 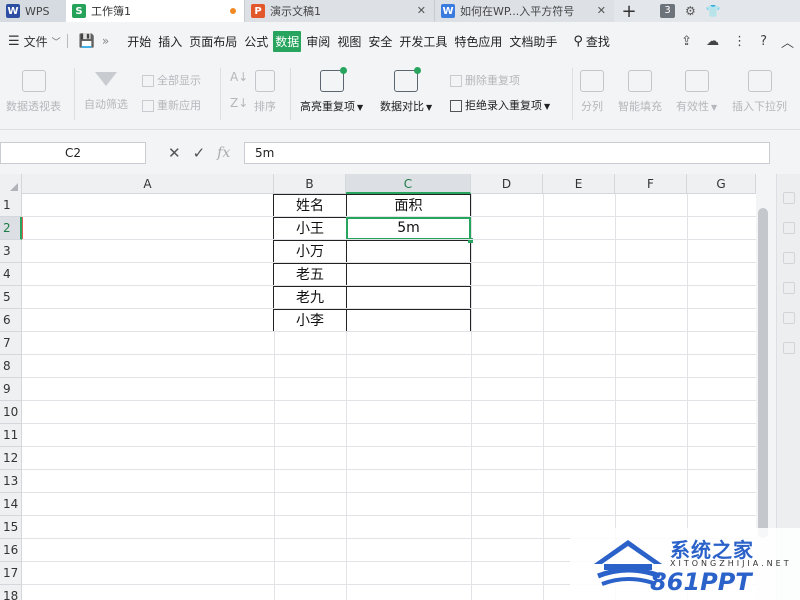 I want to click on highlight-duplicates-button: 高亮重复项 ▼, so click(x=331, y=90).